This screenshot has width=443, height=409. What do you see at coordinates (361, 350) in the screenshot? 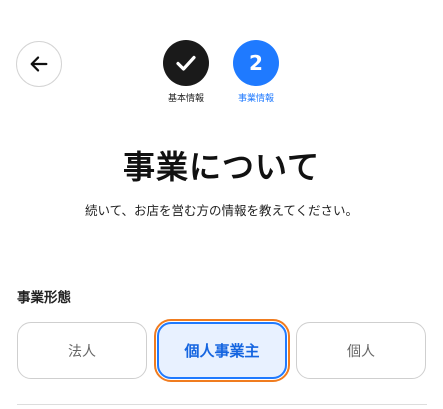
I see `option-individual: 個人` at bounding box center [361, 350].